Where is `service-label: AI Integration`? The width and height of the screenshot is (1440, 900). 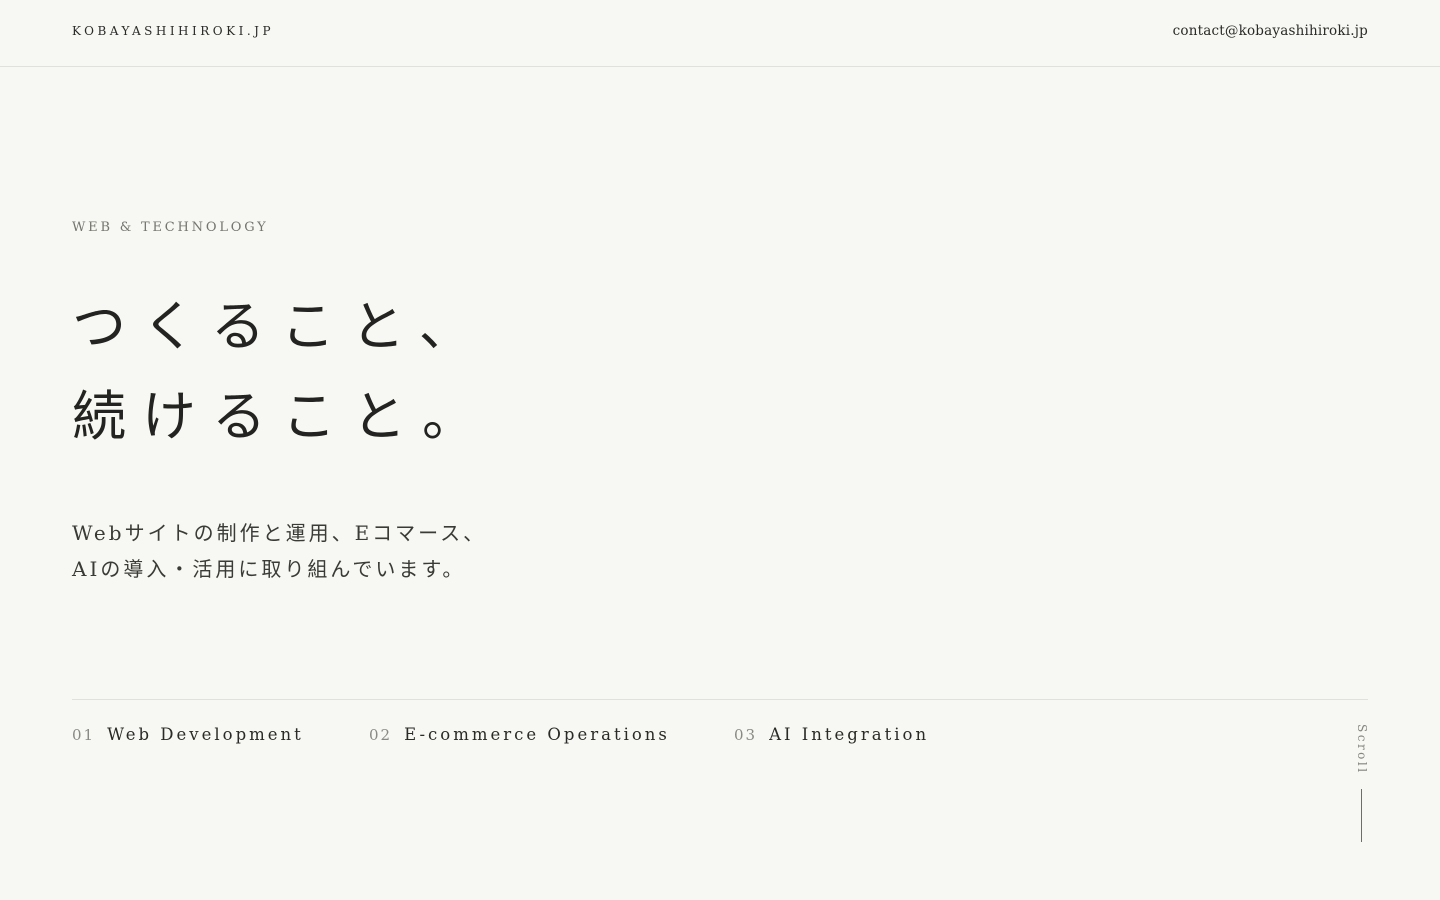
service-label: AI Integration is located at coordinates (849, 734).